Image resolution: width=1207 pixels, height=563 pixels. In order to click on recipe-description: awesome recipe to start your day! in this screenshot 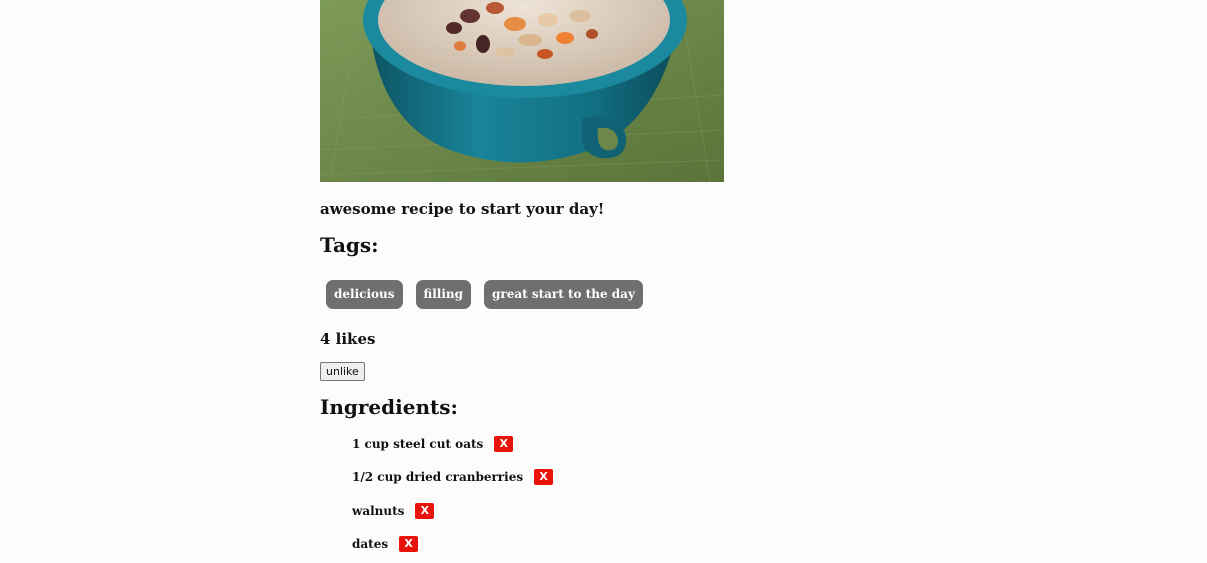, I will do `click(462, 209)`.